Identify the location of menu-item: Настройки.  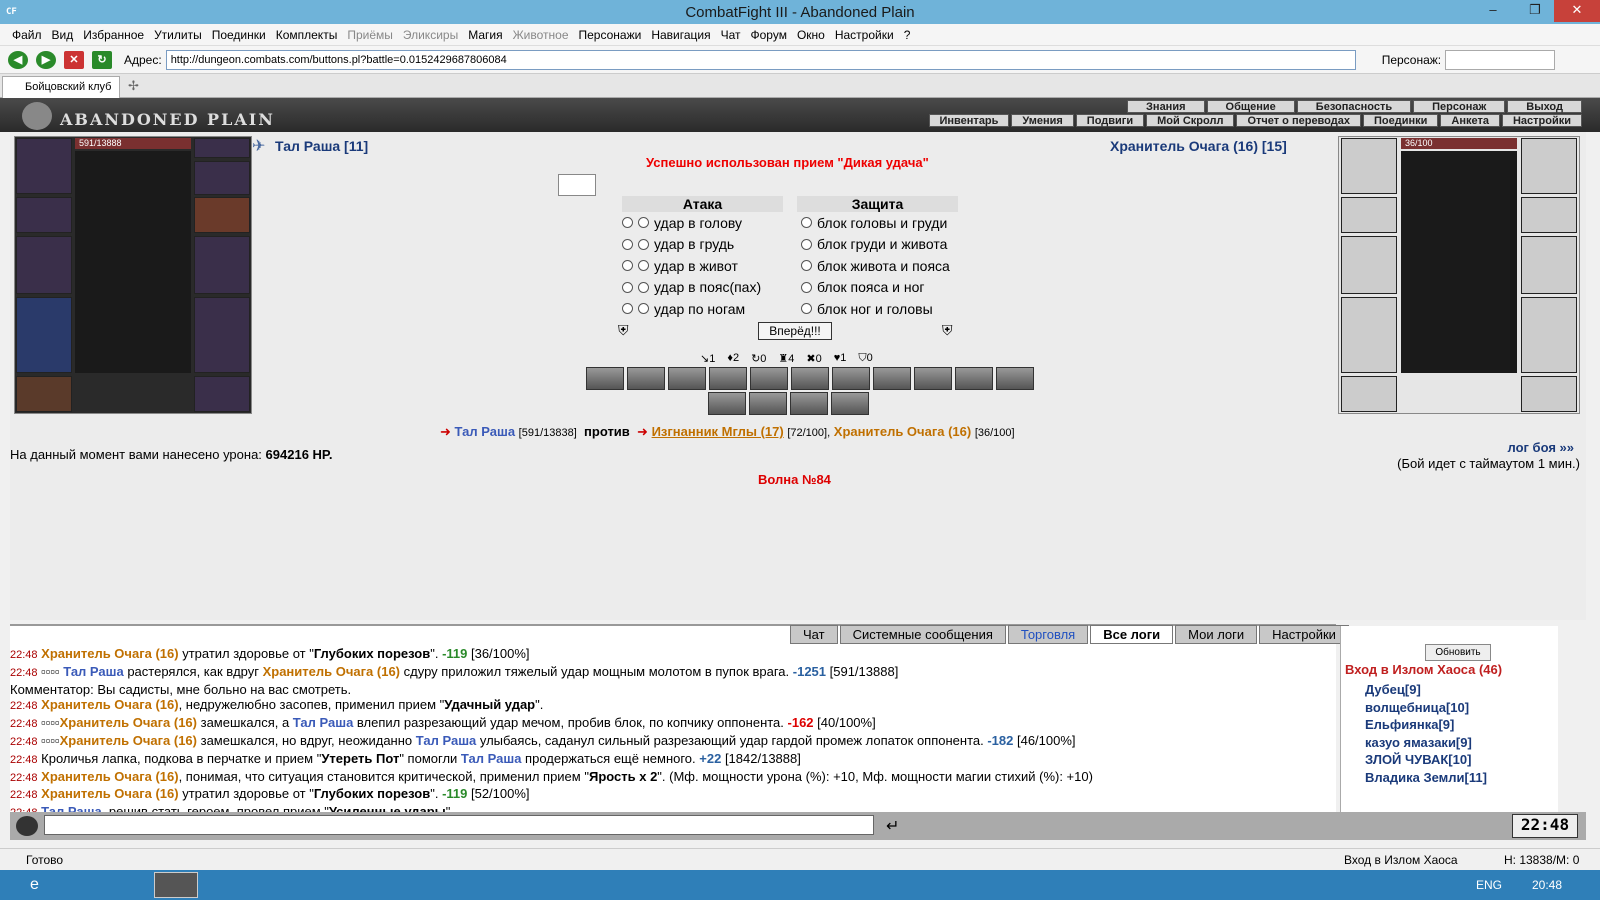
(864, 35).